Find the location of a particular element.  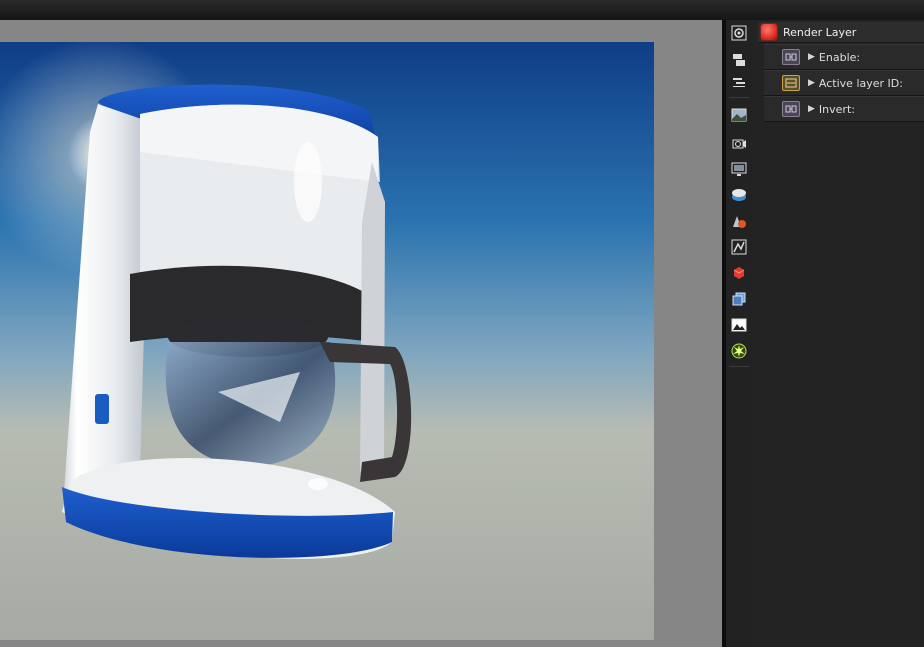

pipeline-icon is located at coordinates (739, 82).